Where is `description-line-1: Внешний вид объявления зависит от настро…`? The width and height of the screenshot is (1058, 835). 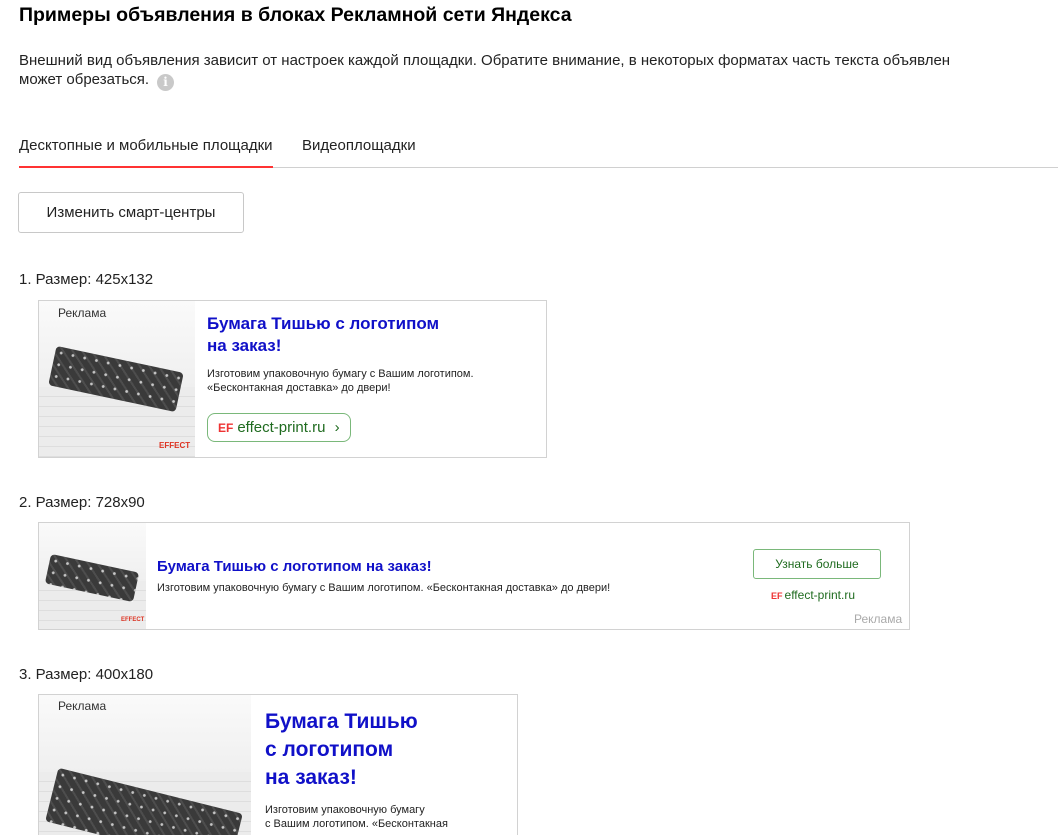 description-line-1: Внешний вид объявления зависит от настро… is located at coordinates (485, 60).